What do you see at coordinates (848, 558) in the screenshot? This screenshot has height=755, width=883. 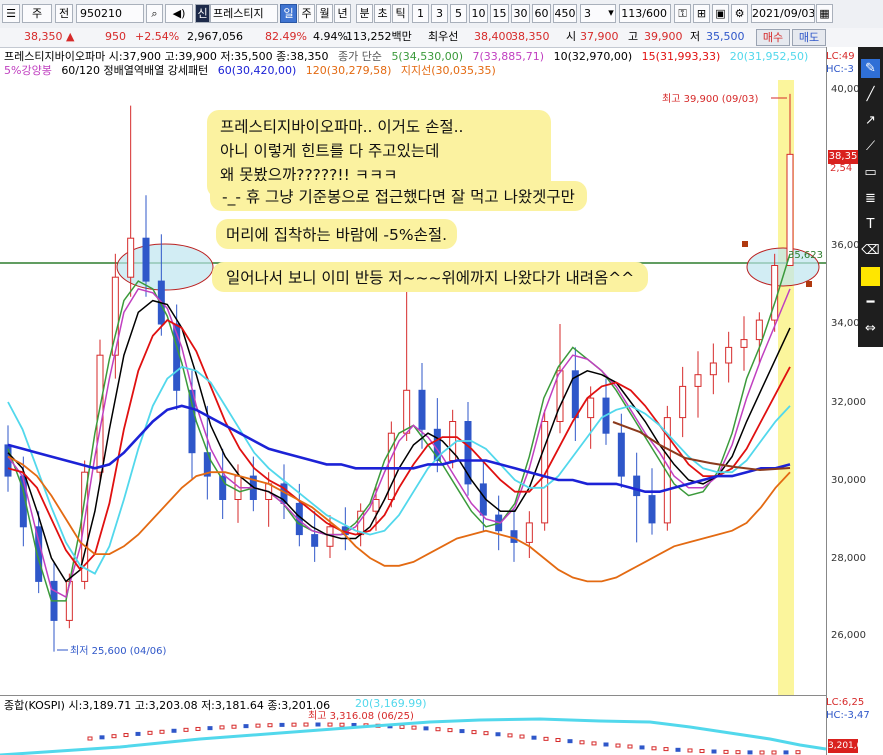 I see `ytick-28000: 28,000` at bounding box center [848, 558].